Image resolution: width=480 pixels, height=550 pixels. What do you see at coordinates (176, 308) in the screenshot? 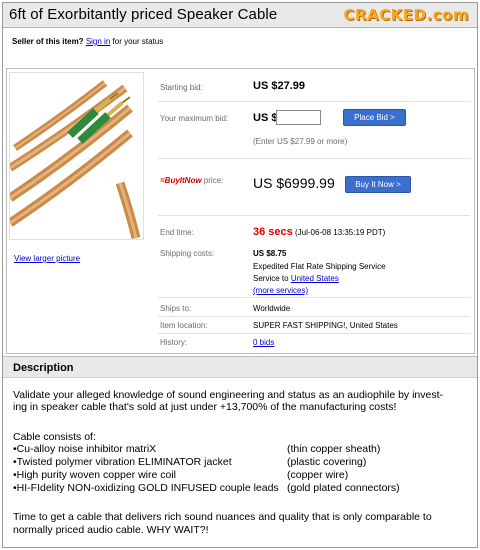
I see `ships-to-label: Ships to:` at bounding box center [176, 308].